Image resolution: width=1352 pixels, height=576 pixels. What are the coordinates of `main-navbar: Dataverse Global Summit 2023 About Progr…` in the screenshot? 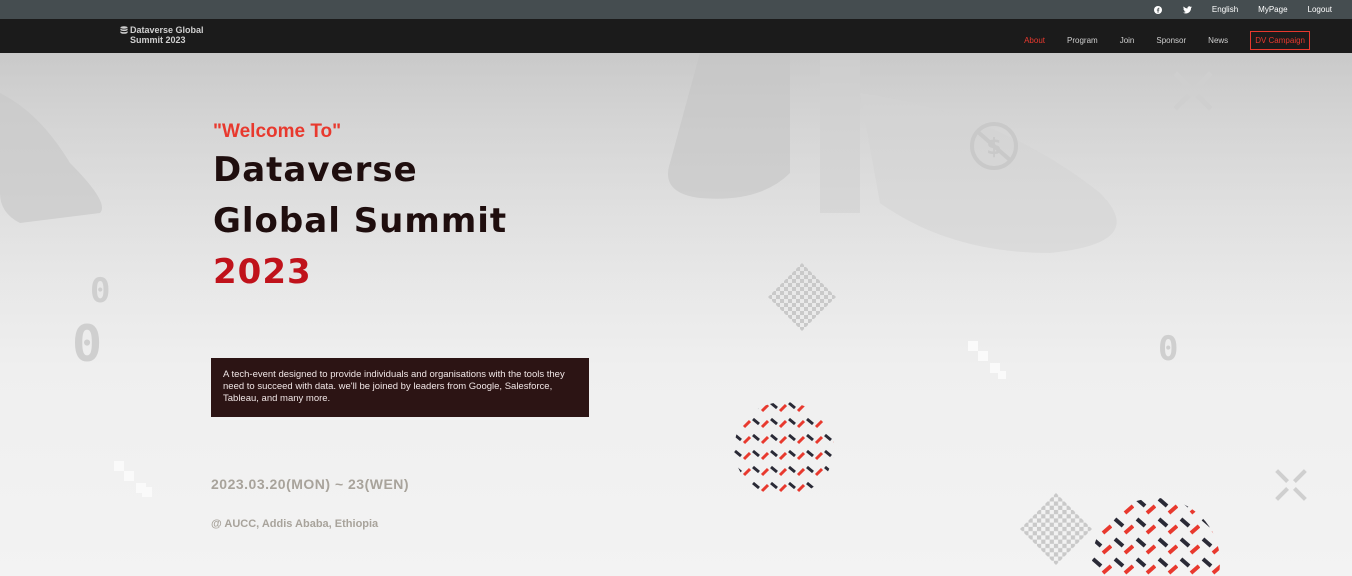 It's located at (676, 36).